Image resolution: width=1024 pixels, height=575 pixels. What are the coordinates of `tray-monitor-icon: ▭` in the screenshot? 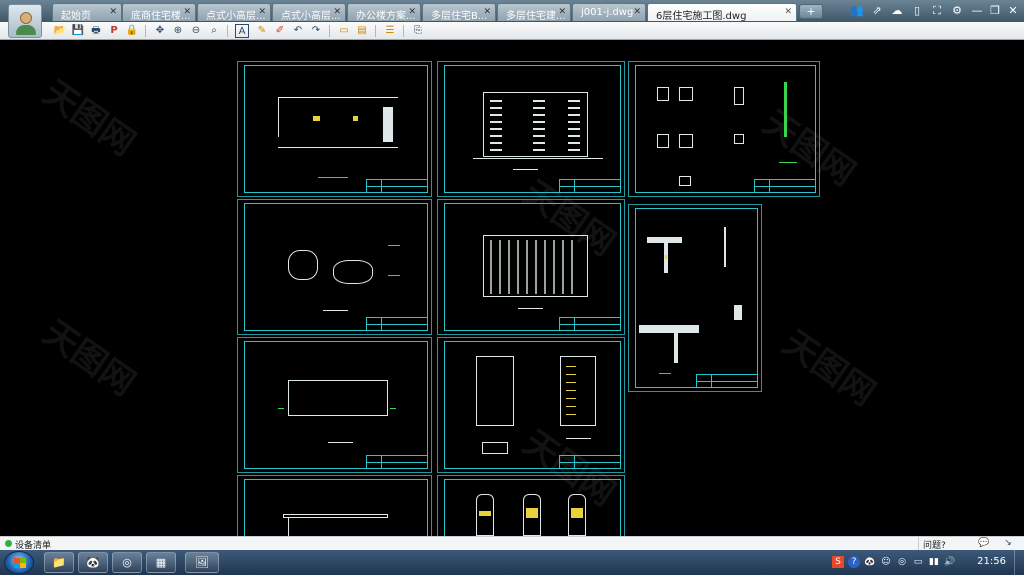 It's located at (918, 562).